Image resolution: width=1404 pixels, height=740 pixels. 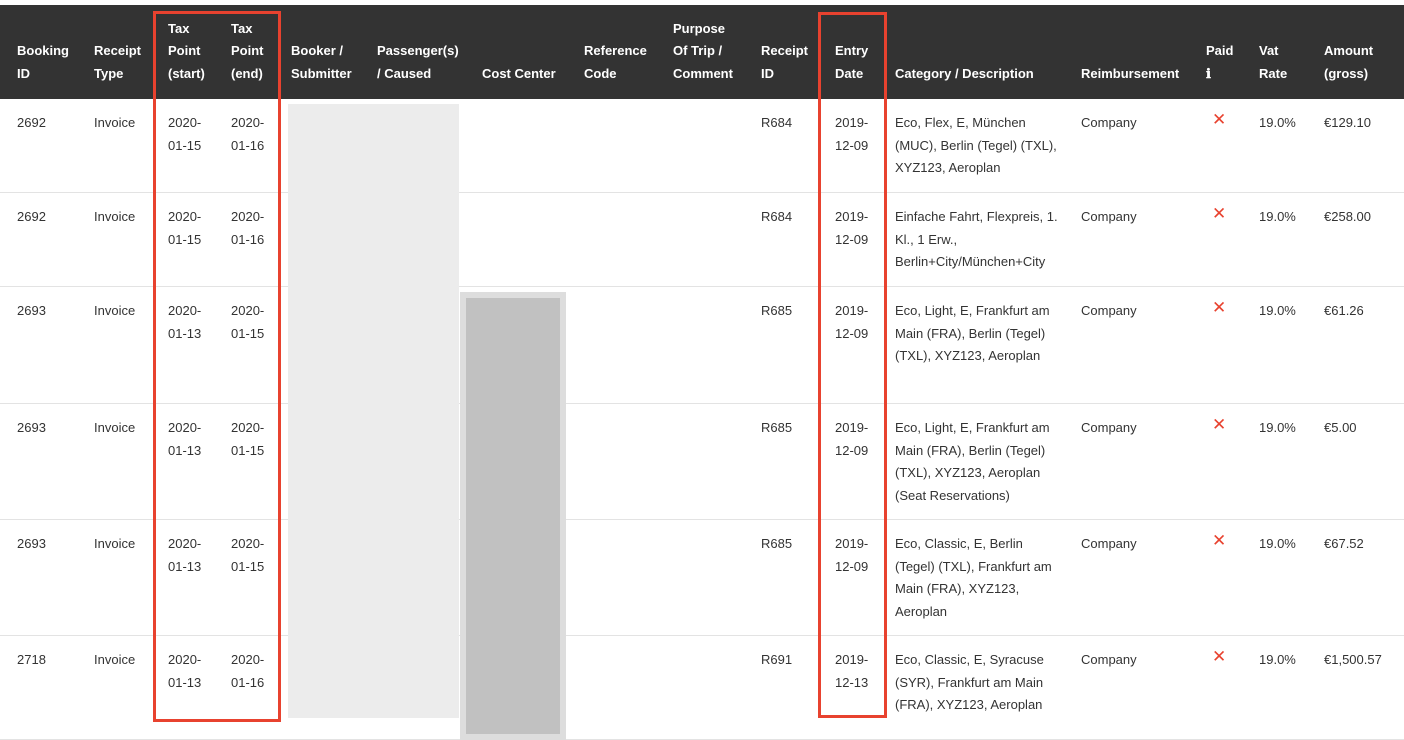 I want to click on header-booking-id: Booking ID, so click(x=43, y=62).